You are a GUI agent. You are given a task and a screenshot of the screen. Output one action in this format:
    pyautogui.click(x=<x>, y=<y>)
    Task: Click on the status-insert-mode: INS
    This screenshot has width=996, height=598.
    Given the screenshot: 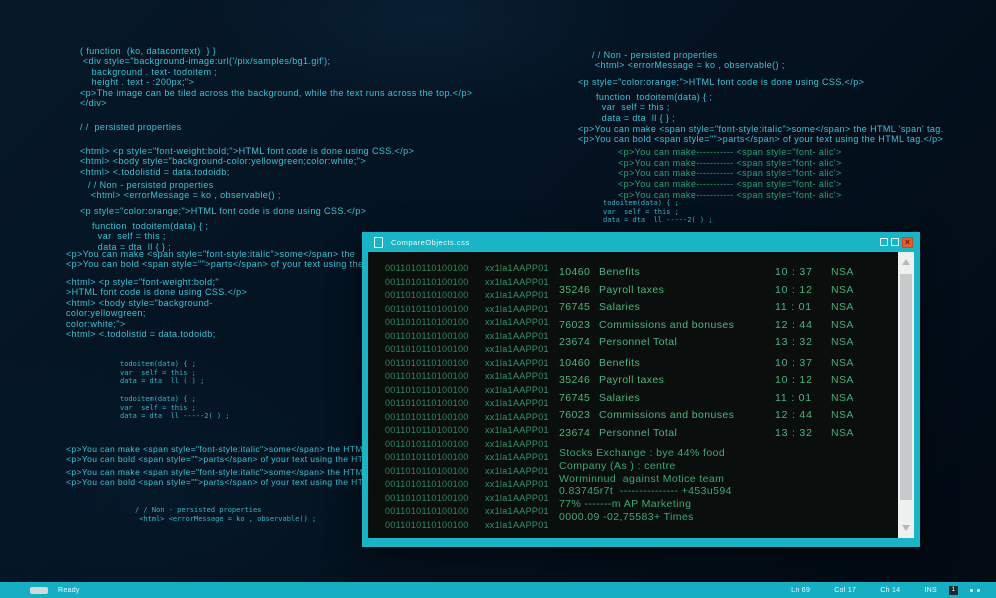 What is the action you would take?
    pyautogui.click(x=930, y=590)
    